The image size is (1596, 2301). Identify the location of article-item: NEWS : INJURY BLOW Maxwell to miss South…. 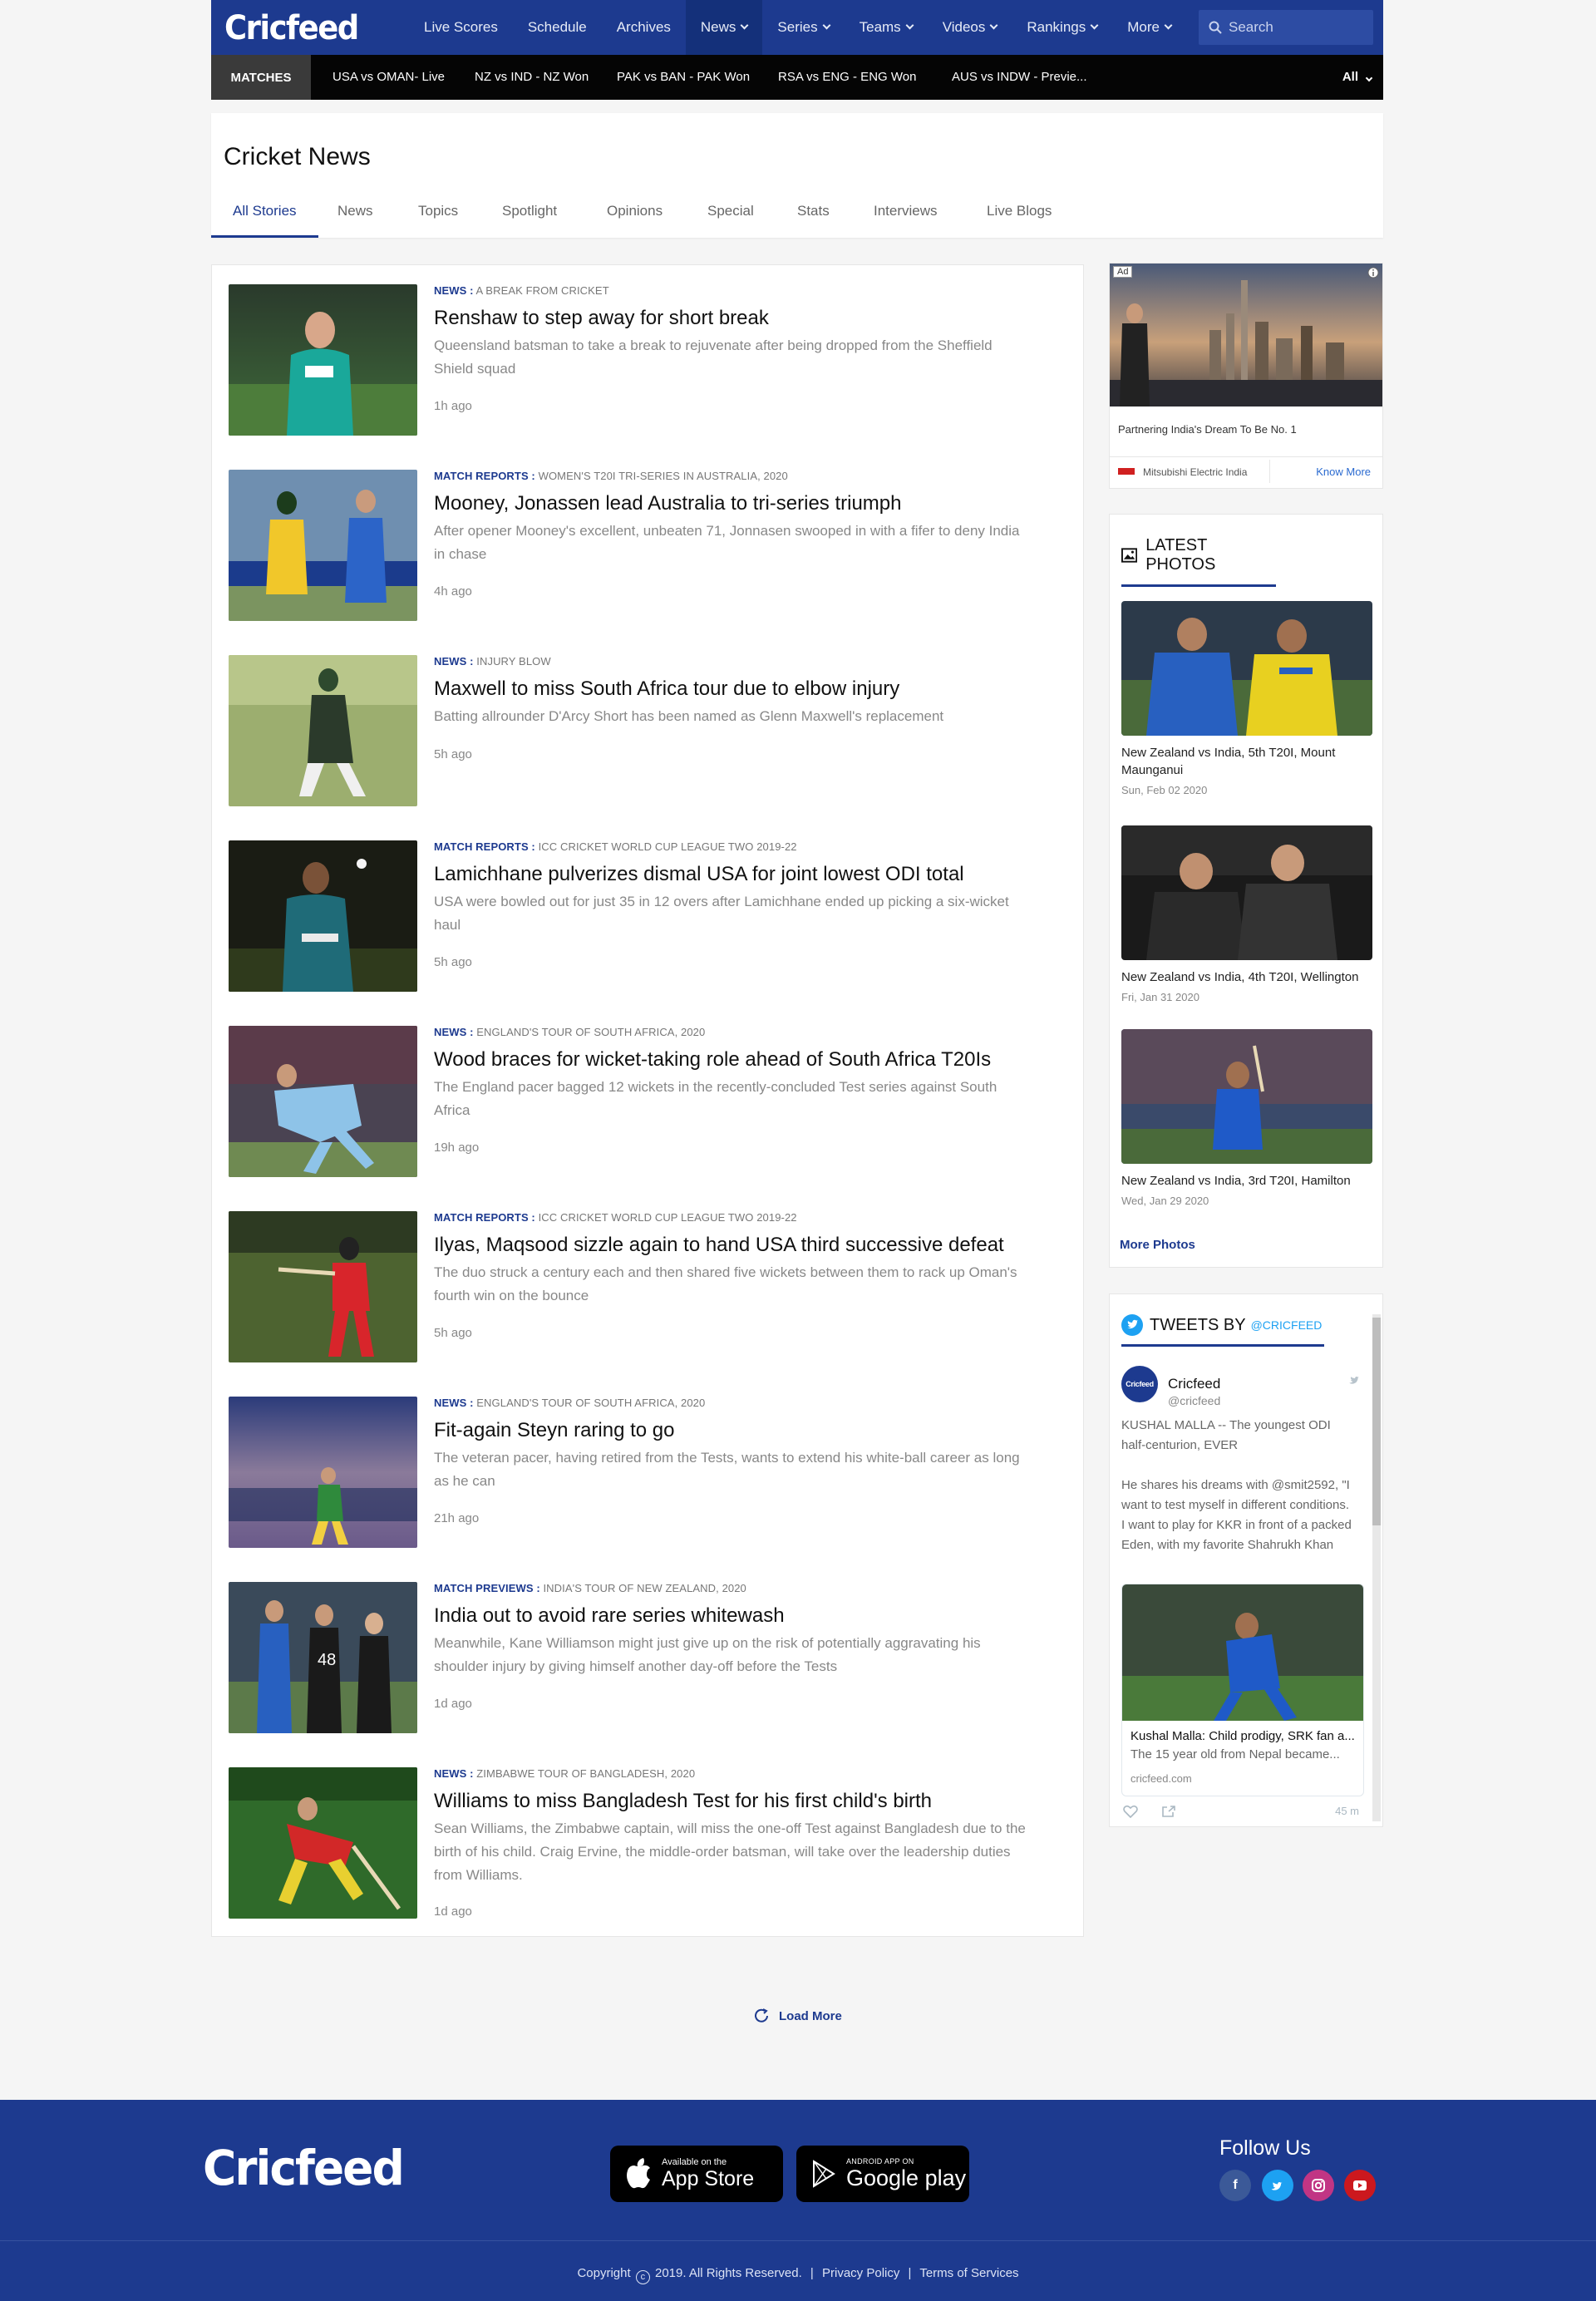
(648, 732).